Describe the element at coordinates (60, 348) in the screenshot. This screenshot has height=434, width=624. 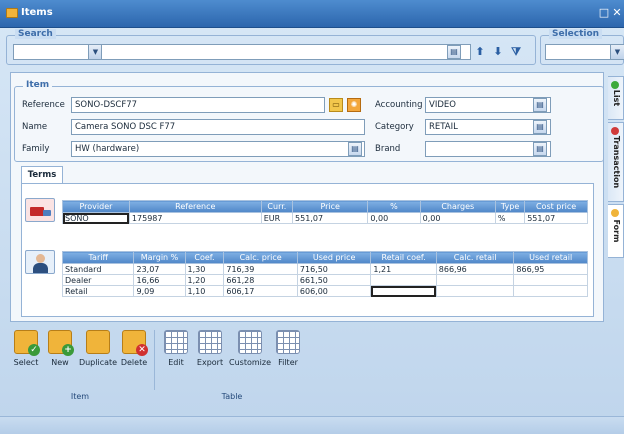
I see `new-button: + New` at that location.